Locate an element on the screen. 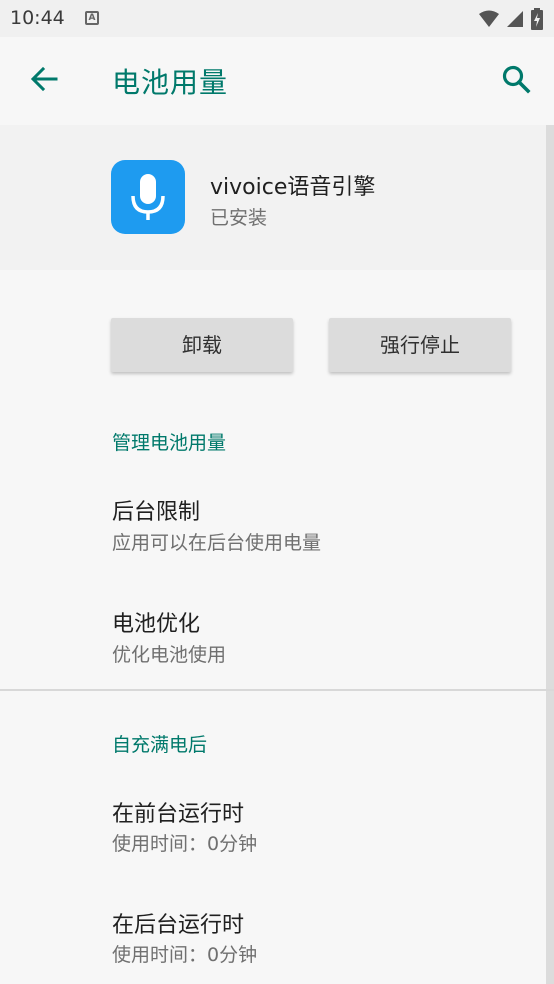  list-item-title: 在后台运行时 is located at coordinates (178, 925).